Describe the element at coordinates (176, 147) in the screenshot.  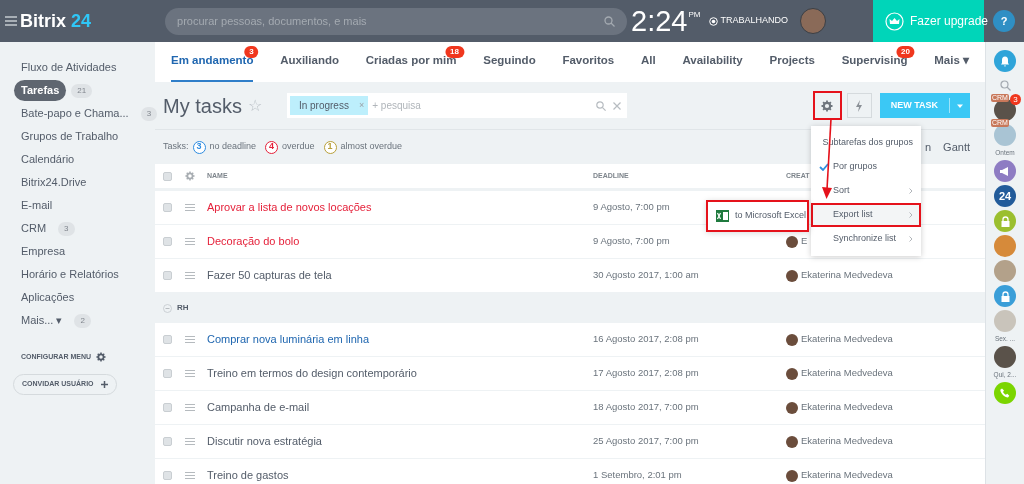
I see `counter-label: Tasks:` at that location.